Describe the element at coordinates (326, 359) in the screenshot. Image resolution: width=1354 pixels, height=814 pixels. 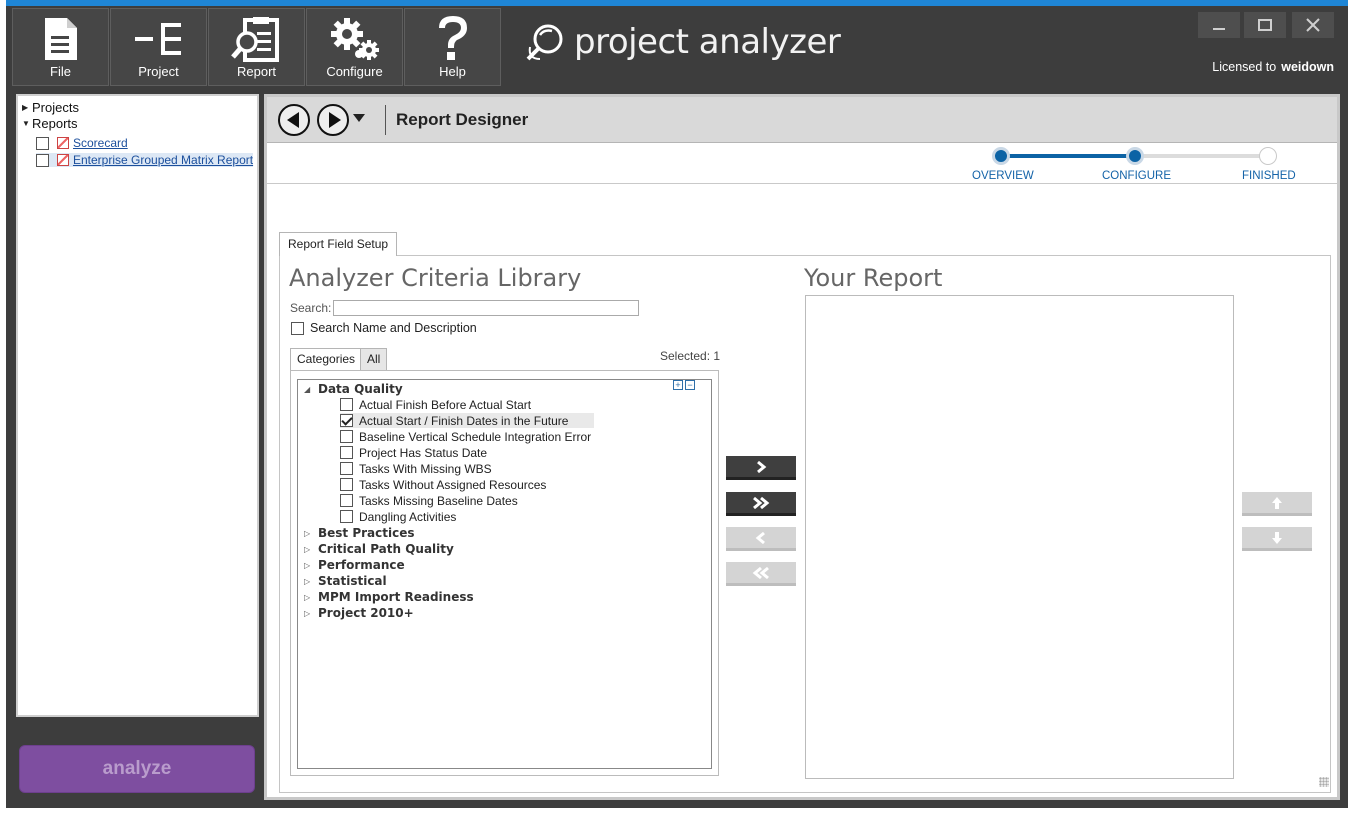
I see `subtab-categories: Categories` at that location.